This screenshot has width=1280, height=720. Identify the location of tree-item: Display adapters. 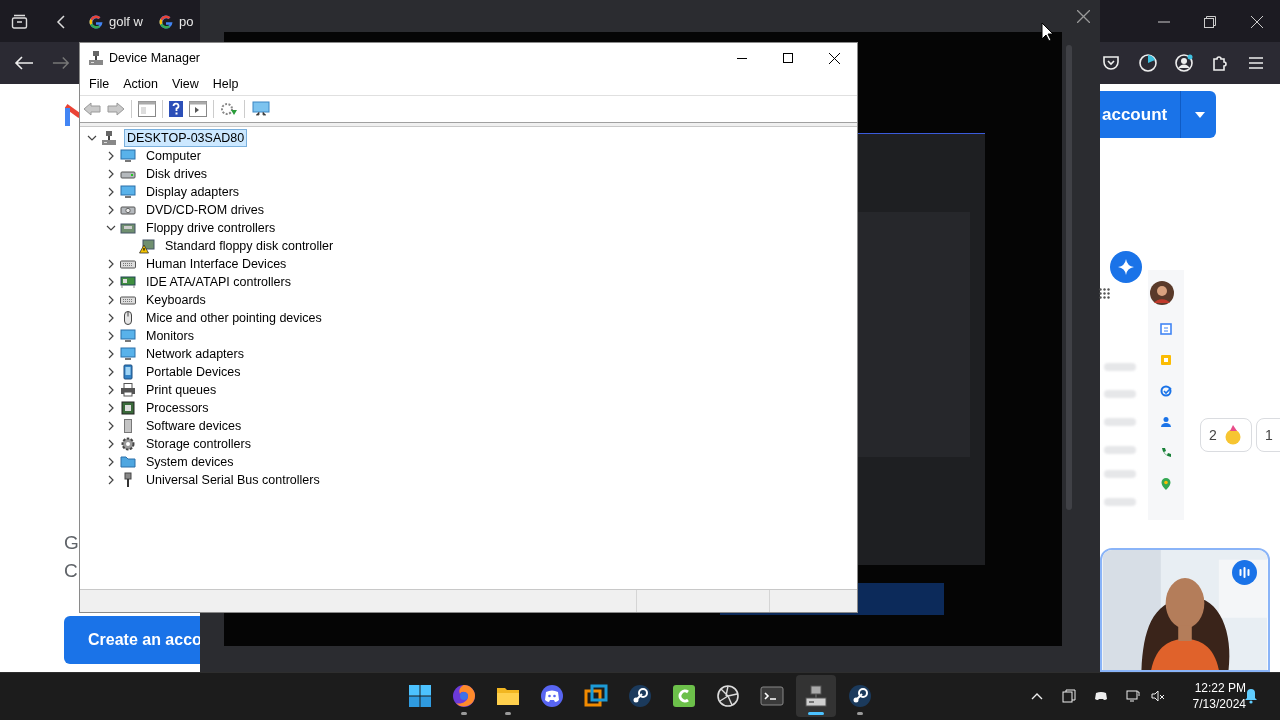
(193, 192).